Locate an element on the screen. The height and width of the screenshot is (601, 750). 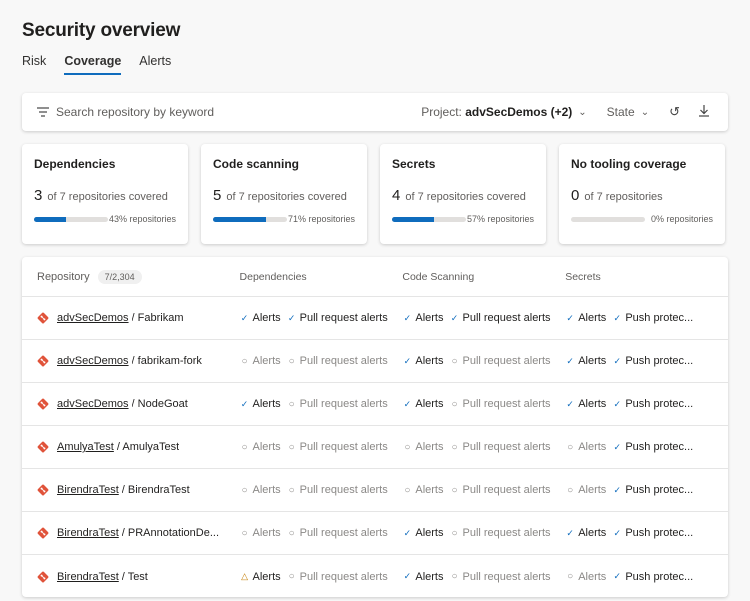
tab-alerts: Alerts is located at coordinates (155, 64).